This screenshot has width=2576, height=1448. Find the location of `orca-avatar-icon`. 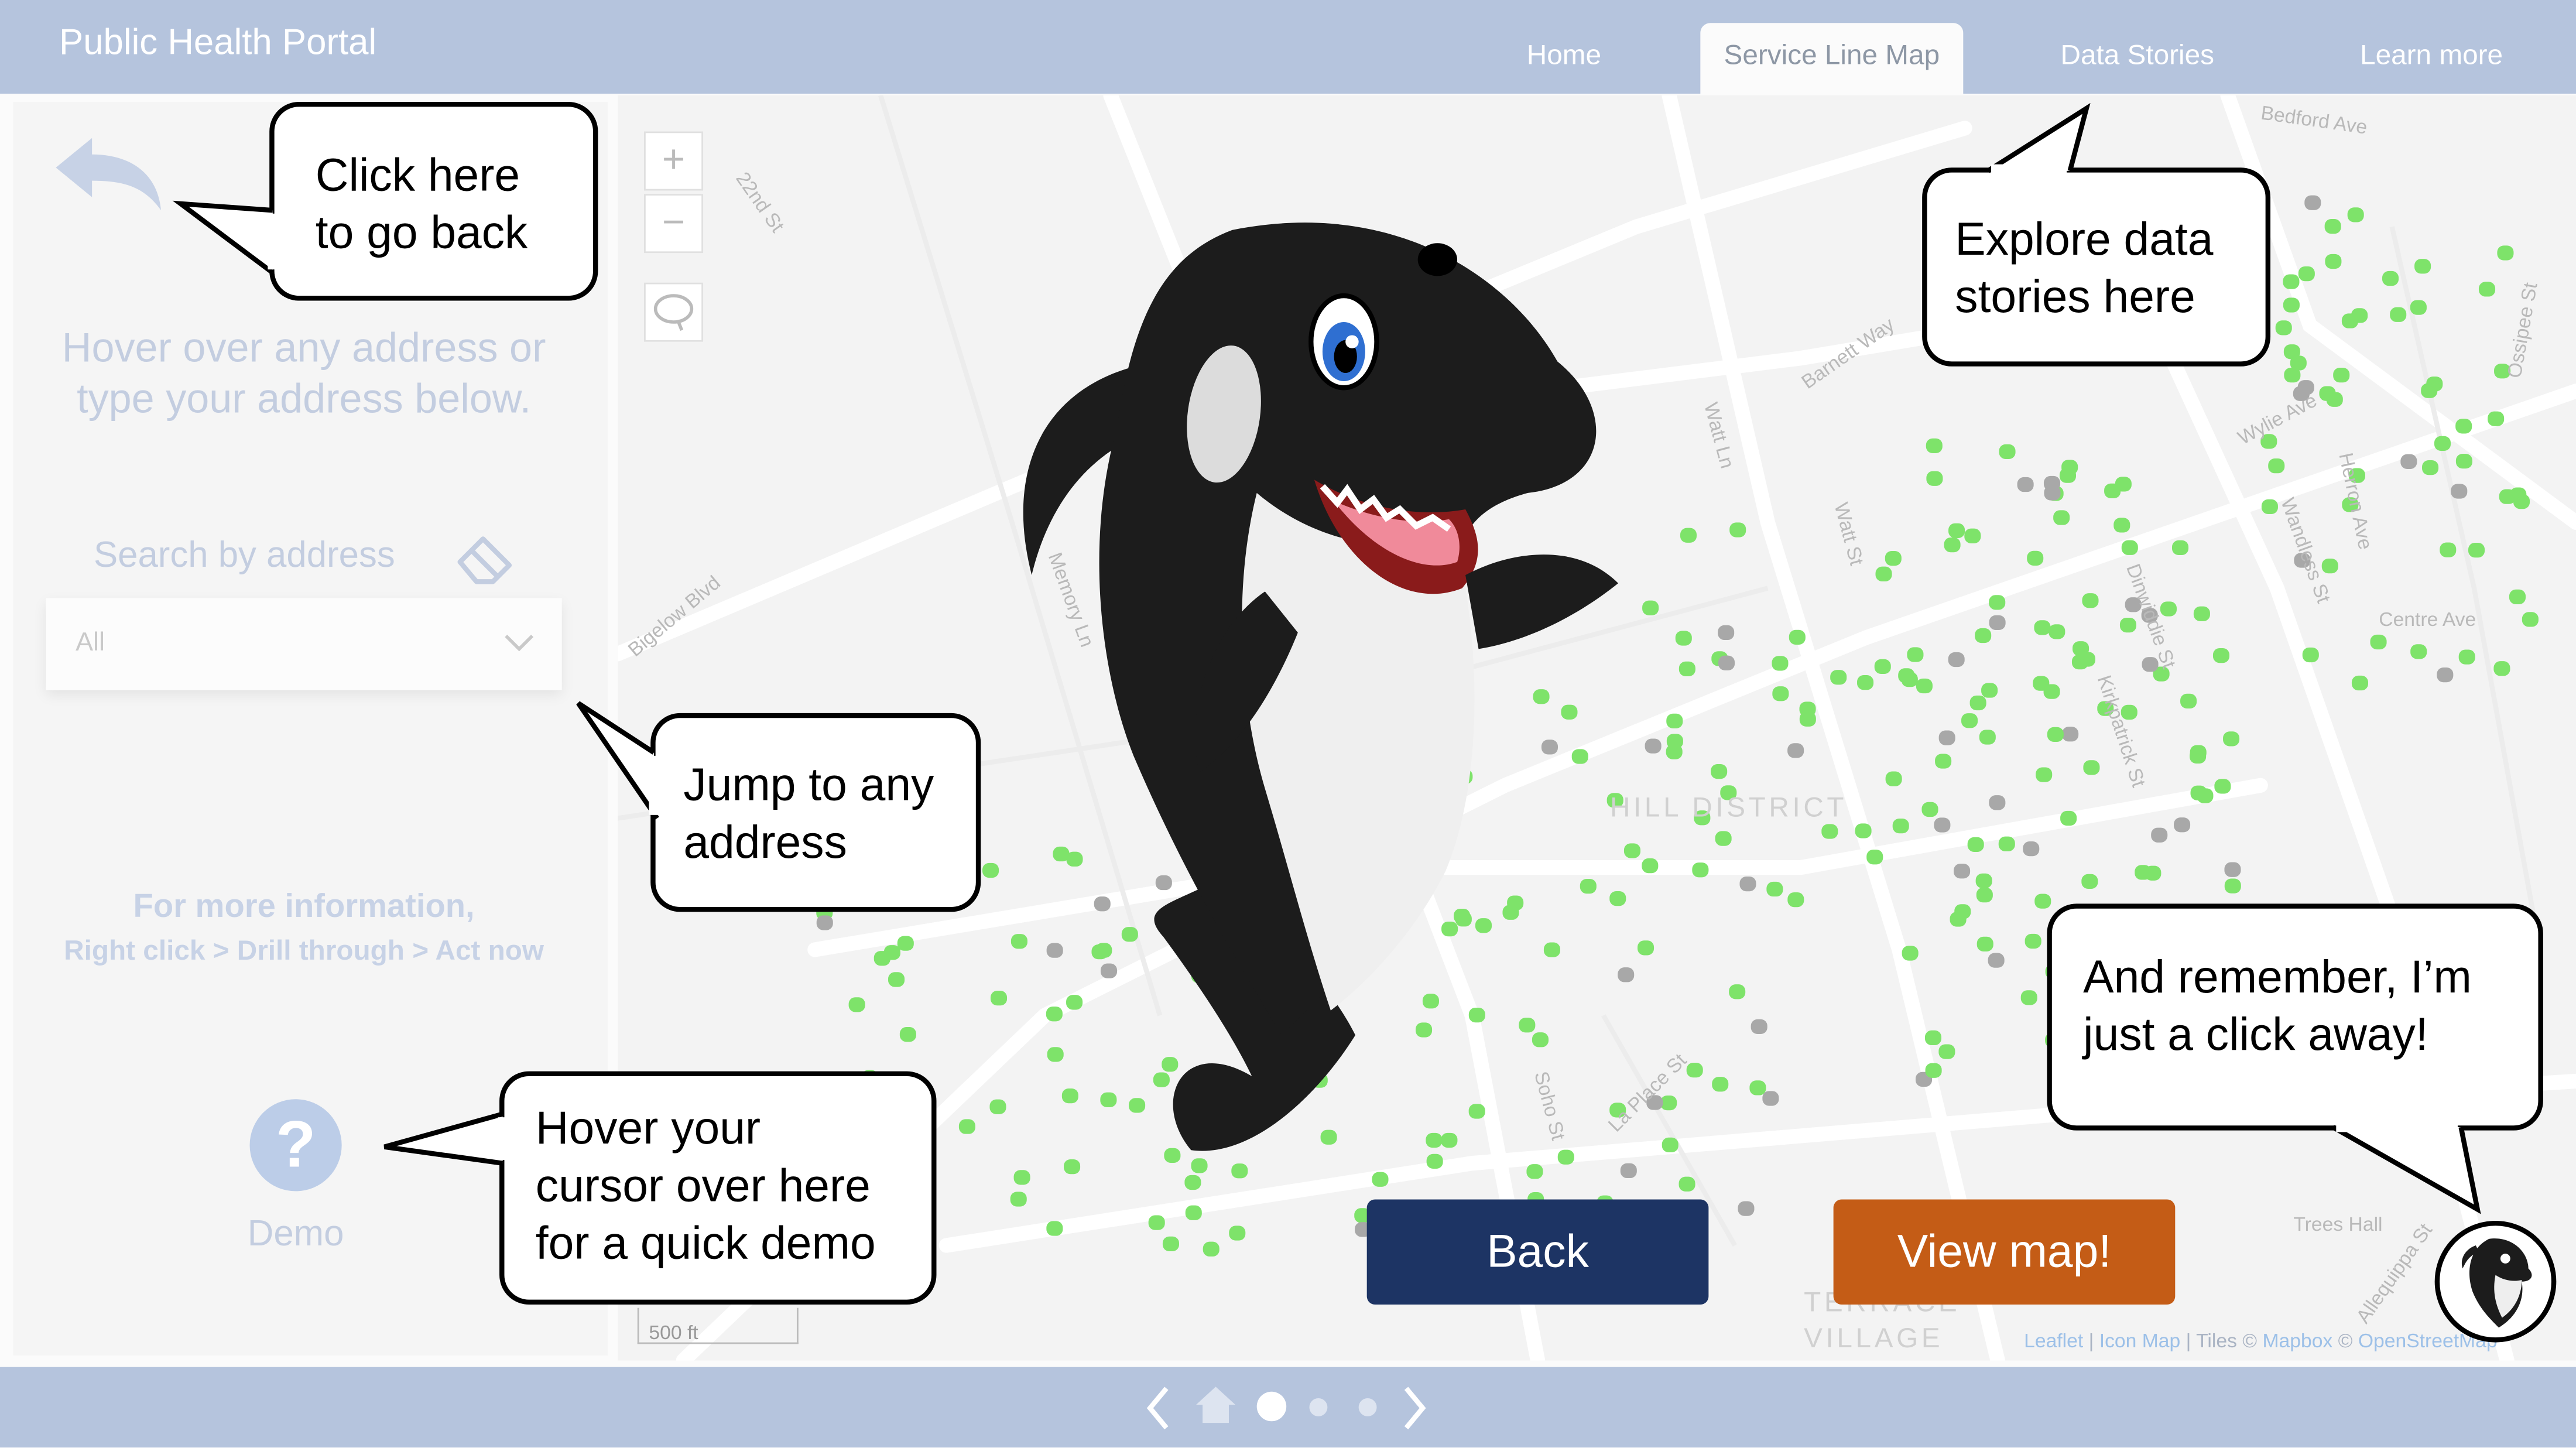

orca-avatar-icon is located at coordinates (2496, 1283).